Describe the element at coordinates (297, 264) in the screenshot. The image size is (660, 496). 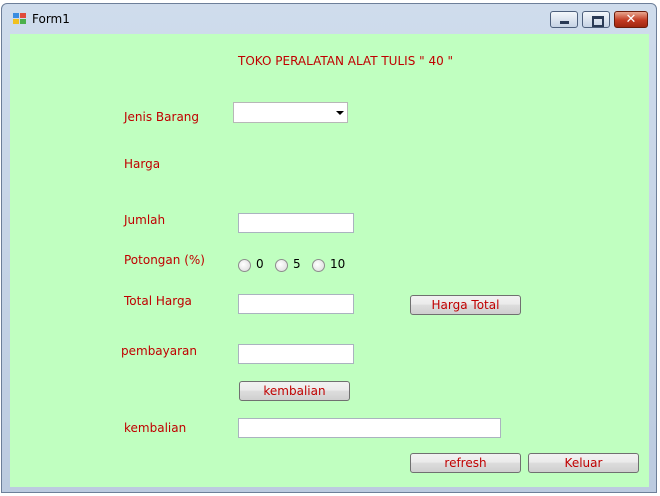
I see `potongan-5-label: 5` at that location.